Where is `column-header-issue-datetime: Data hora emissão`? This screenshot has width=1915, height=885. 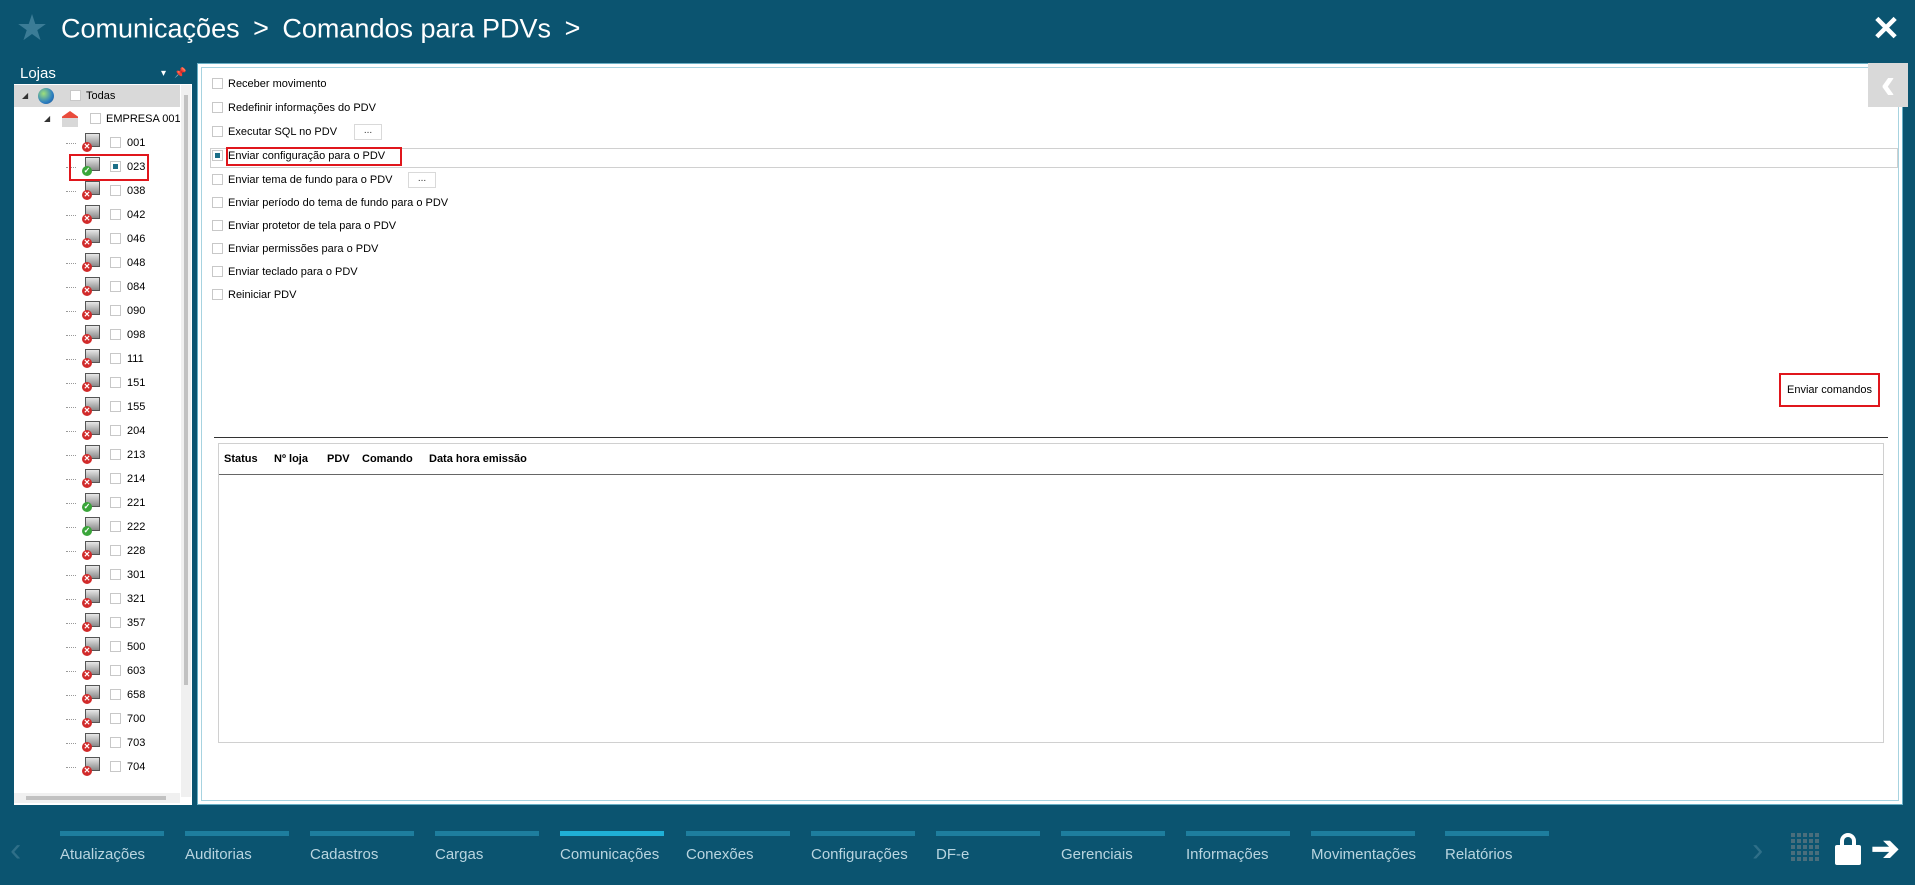 column-header-issue-datetime: Data hora emissão is located at coordinates (478, 459).